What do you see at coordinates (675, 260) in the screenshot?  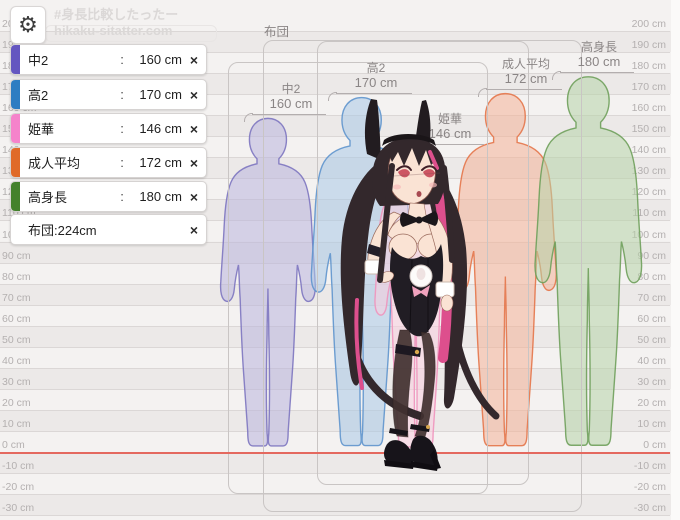 I see `right-gutter` at bounding box center [675, 260].